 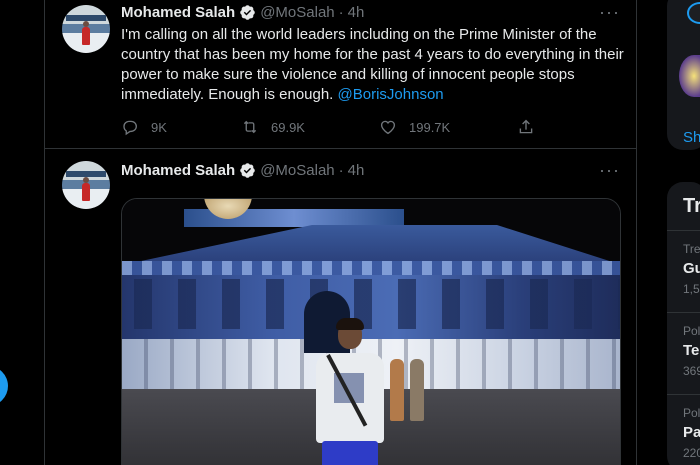 What do you see at coordinates (181, 127) in the screenshot?
I see `reply-button: 9K` at bounding box center [181, 127].